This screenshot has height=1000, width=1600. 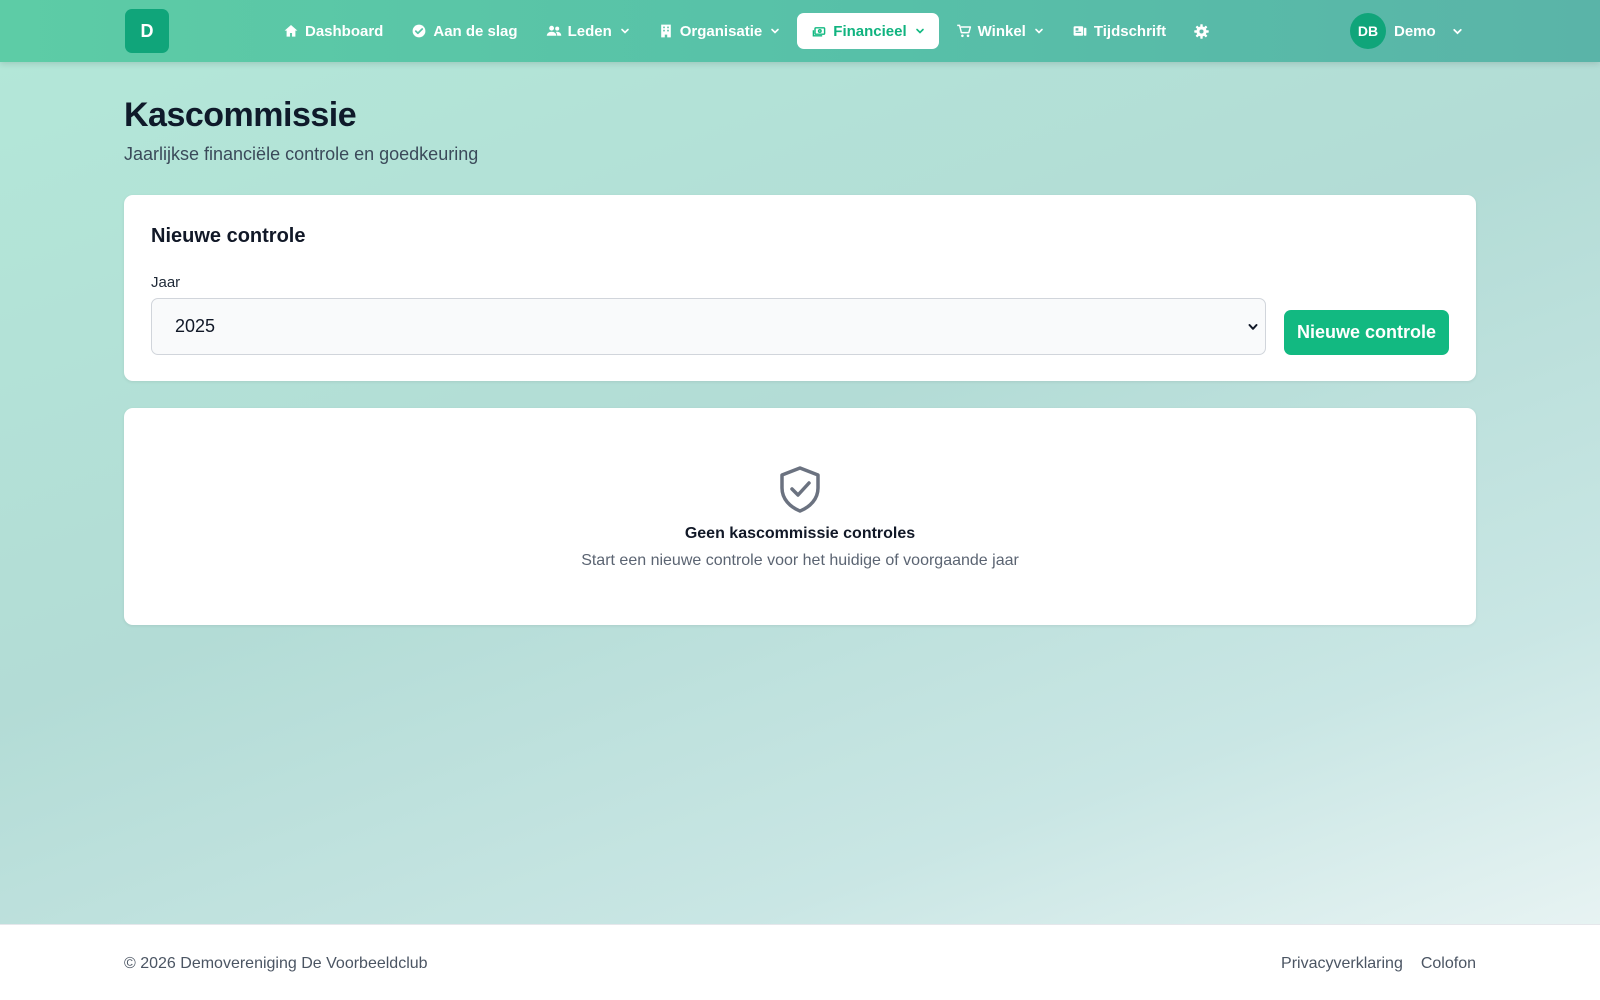 I want to click on nav-item-leden: Leden, so click(x=588, y=31).